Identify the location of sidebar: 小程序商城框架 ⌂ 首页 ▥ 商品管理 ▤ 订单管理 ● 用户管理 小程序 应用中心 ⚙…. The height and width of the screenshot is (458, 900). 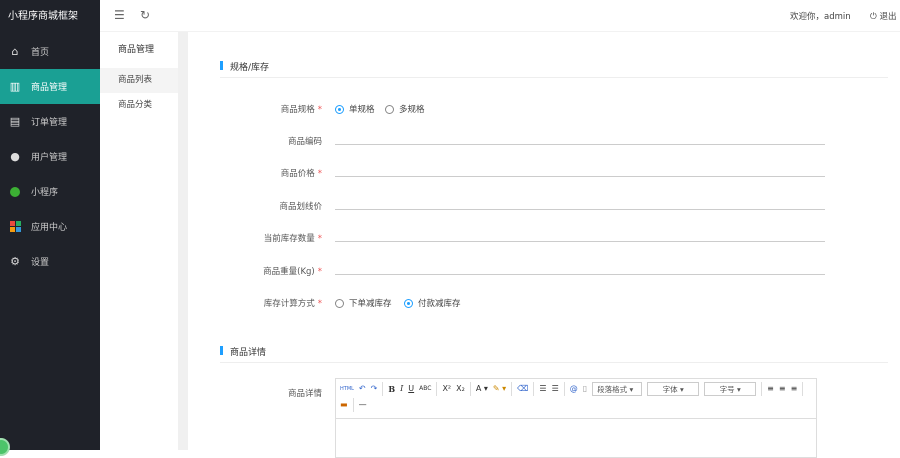
(50, 228).